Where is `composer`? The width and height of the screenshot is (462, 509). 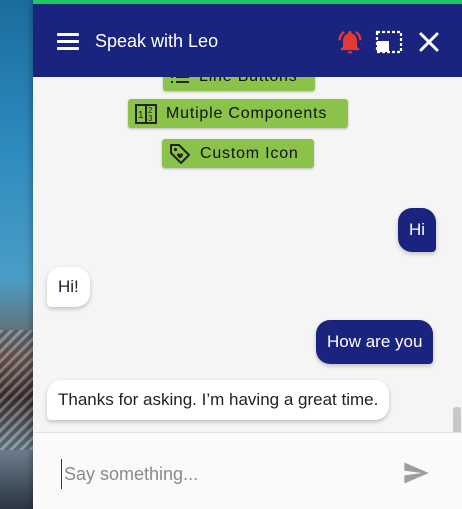 composer is located at coordinates (247, 470).